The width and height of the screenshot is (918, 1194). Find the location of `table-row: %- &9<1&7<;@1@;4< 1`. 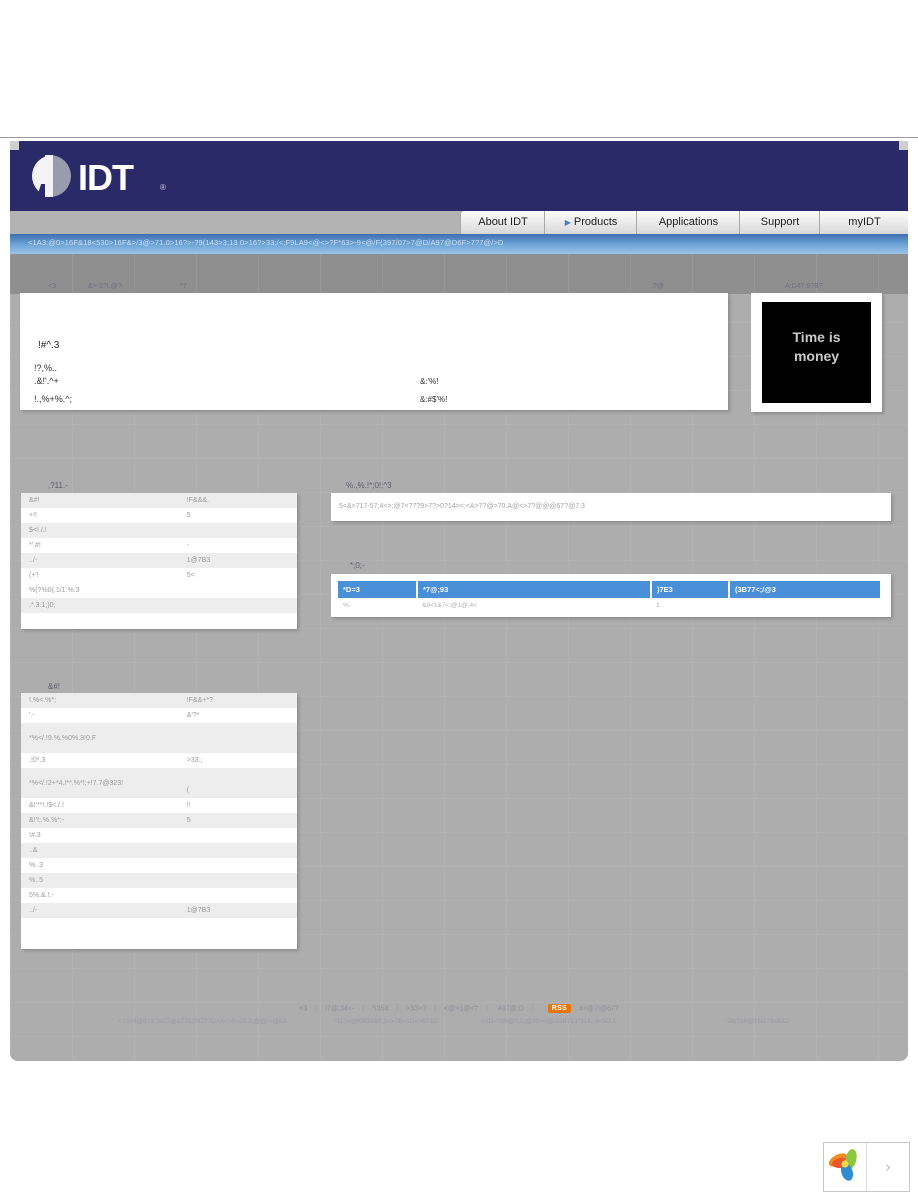

table-row: %- &9<1&7<;@1@;4< 1 is located at coordinates (609, 605).